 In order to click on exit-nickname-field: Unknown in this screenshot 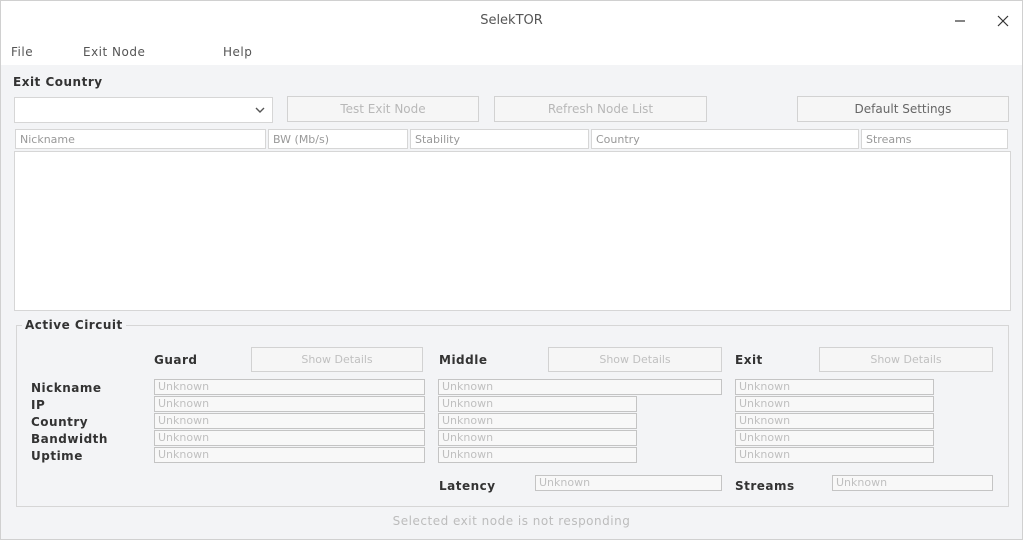, I will do `click(834, 387)`.